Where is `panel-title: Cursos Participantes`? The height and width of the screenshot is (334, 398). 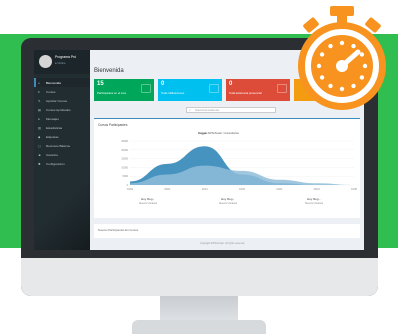 panel-title: Cursos Participantes is located at coordinates (113, 125).